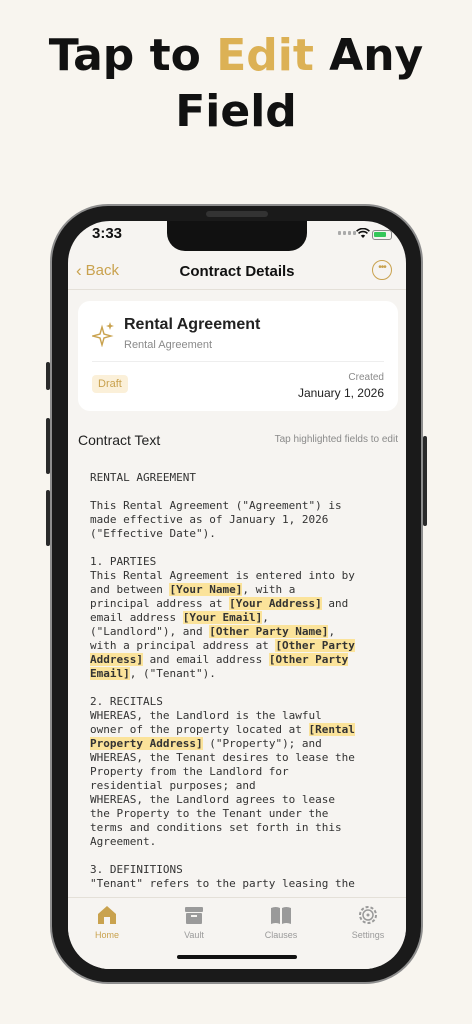  Describe the element at coordinates (48, 376) in the screenshot. I see `mute-switch` at that location.